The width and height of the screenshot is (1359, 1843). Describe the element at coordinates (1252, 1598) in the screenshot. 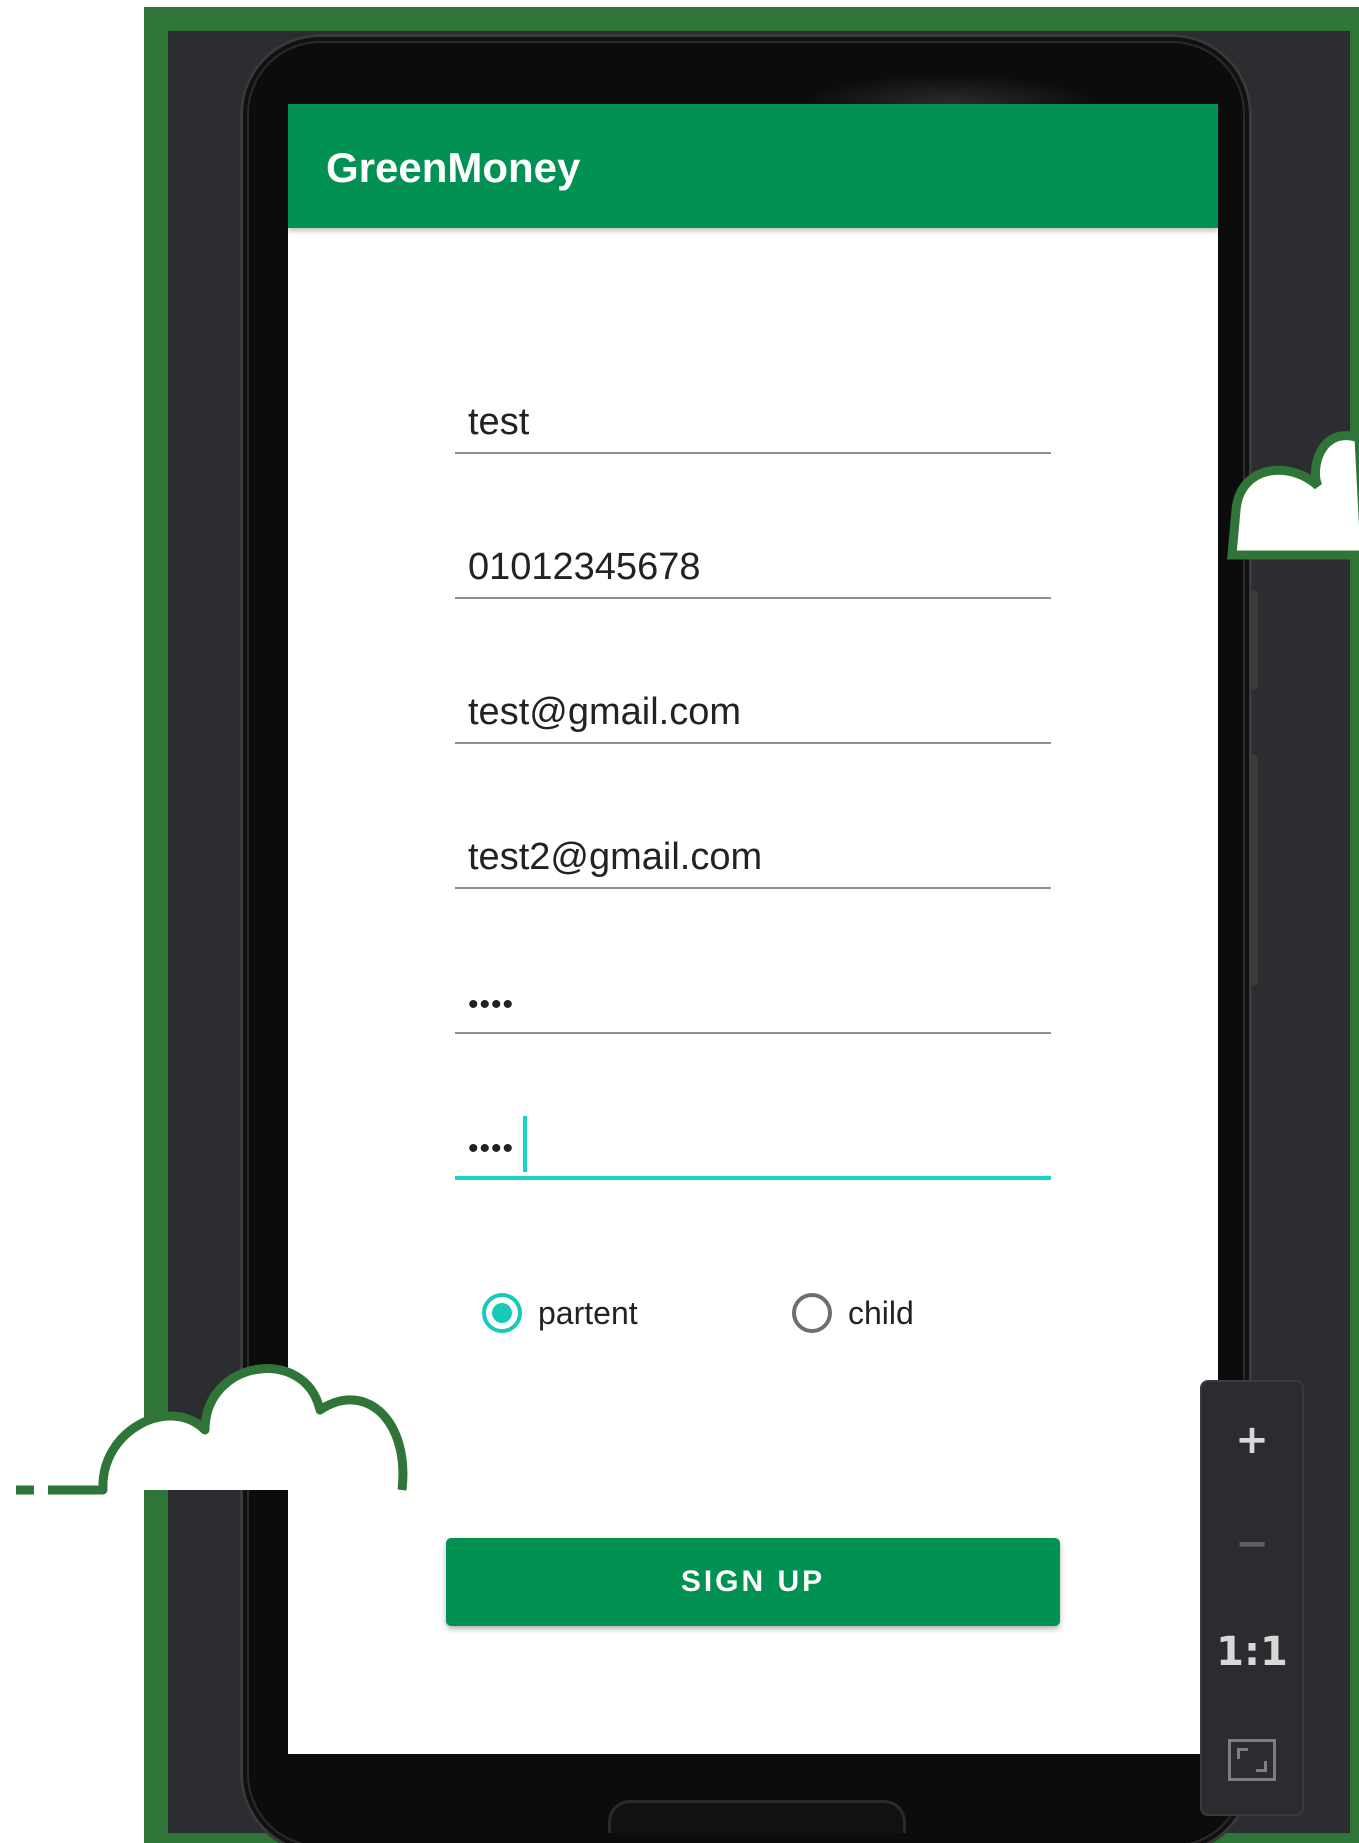

I see `zoom-toolbar: + − 1:1` at that location.